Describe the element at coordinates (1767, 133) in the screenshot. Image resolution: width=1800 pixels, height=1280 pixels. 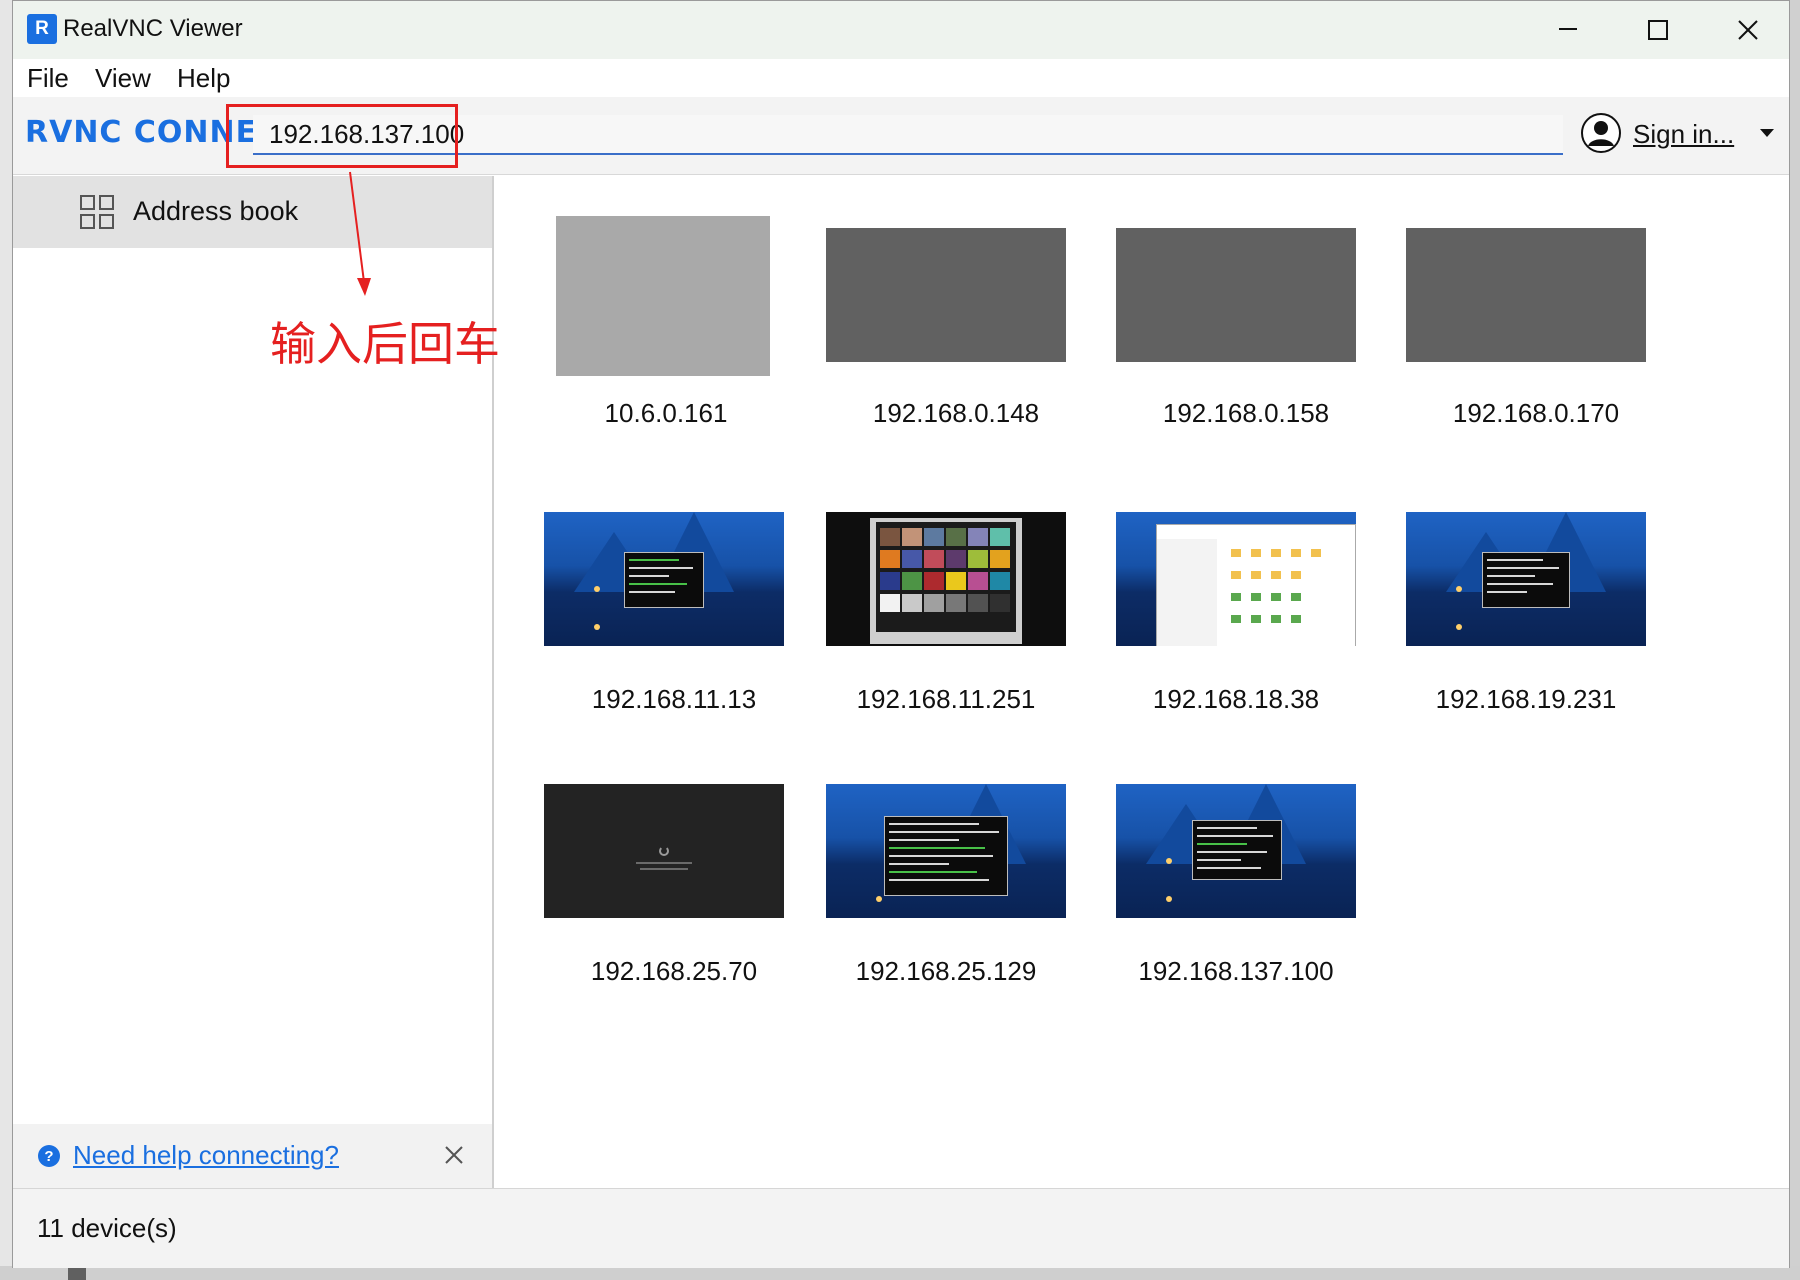
I see `chevron-down-icon` at that location.